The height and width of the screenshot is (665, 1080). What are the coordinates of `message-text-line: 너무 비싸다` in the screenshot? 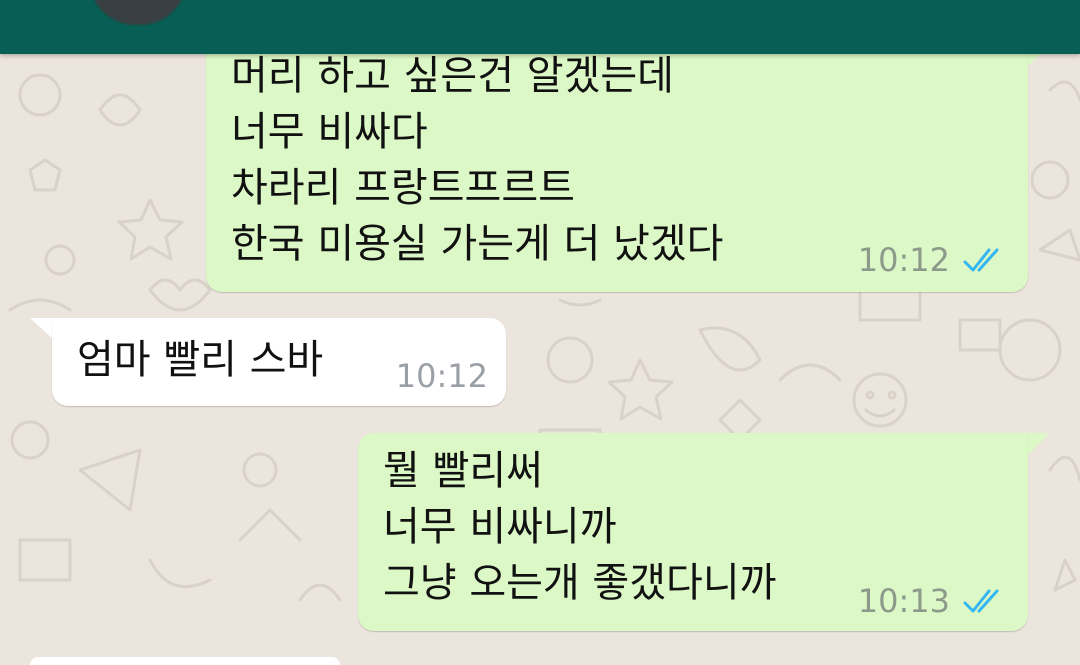 It's located at (329, 132).